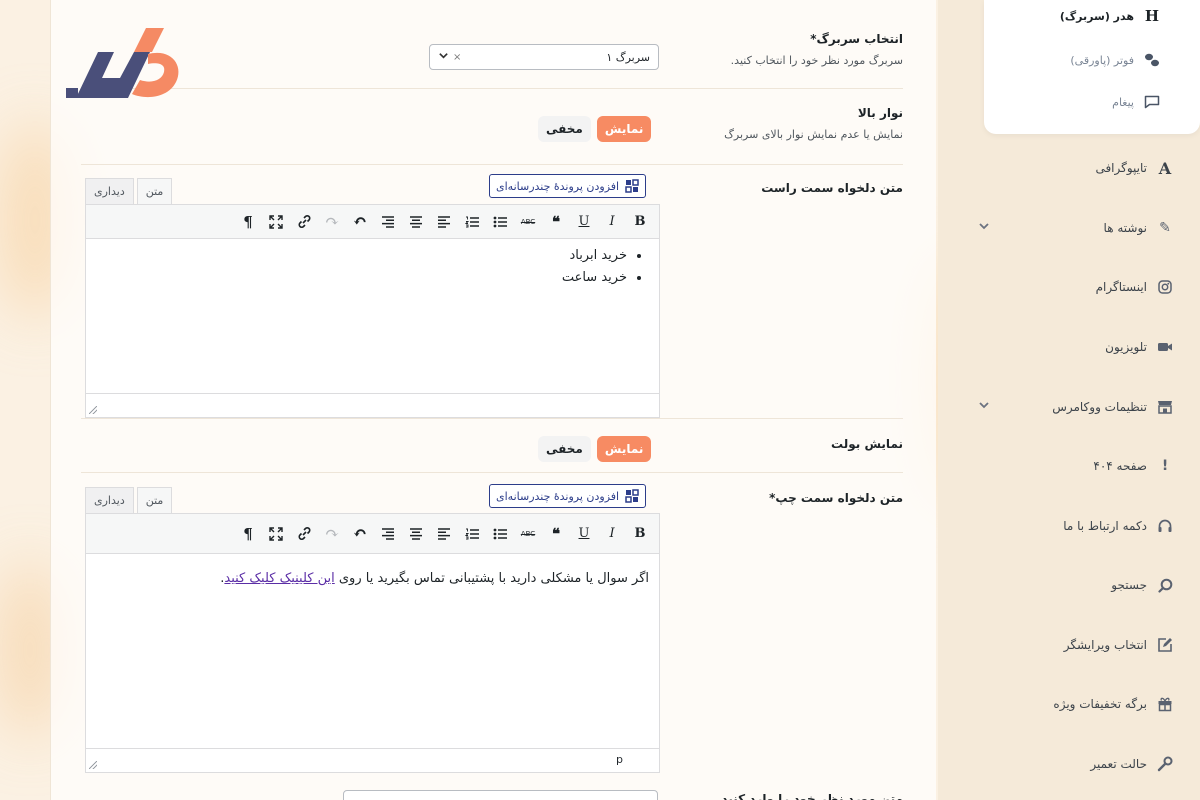  Describe the element at coordinates (1085, 466) in the screenshot. I see `sidebar-item-404: ! صفحه ۴۰۴` at that location.